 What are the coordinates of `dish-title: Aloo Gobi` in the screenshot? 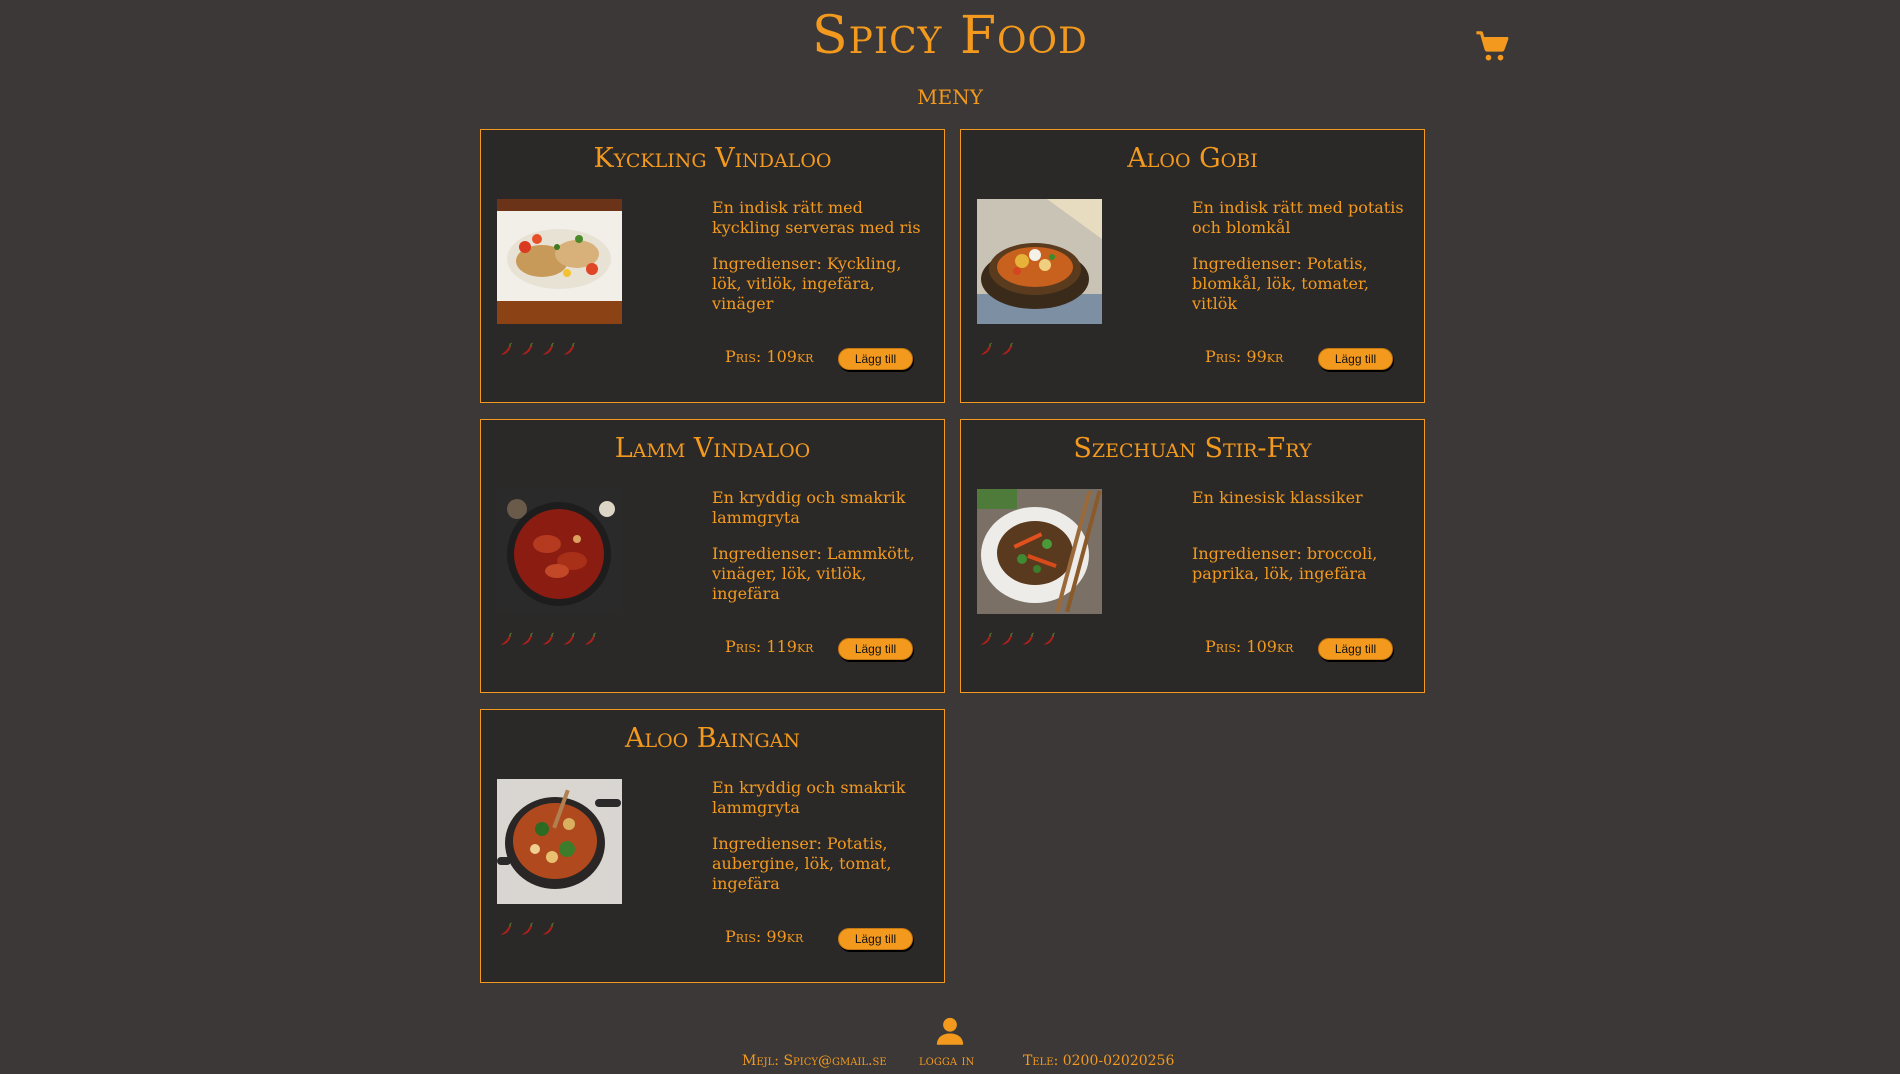 It's located at (1192, 158).